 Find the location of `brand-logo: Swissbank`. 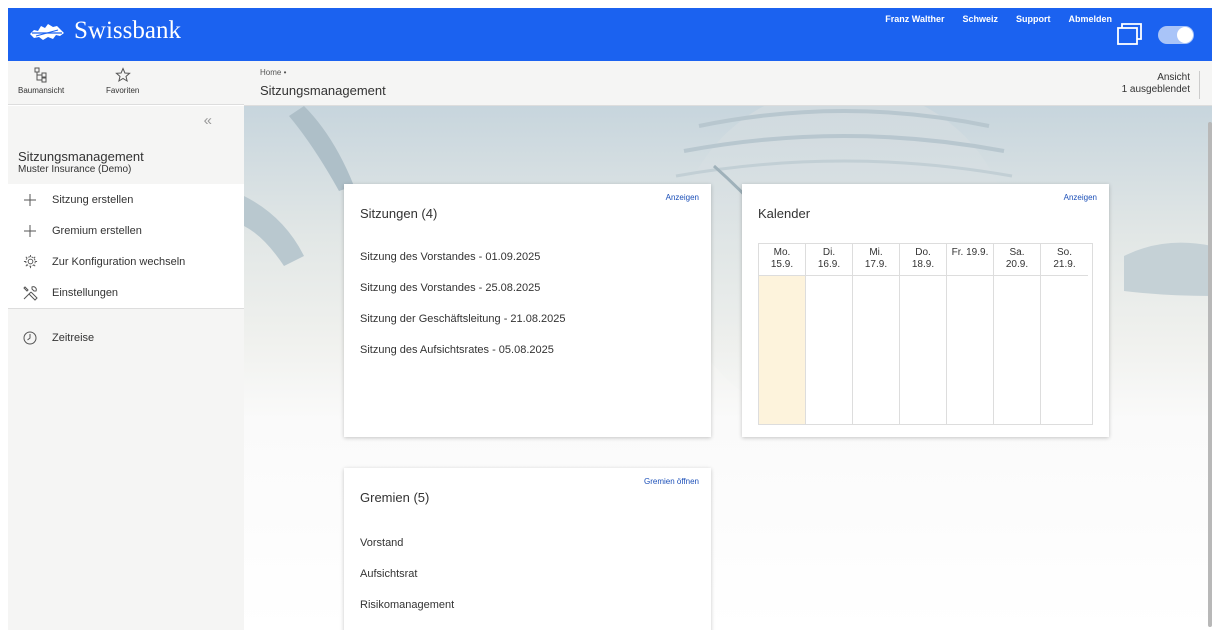

brand-logo: Swissbank is located at coordinates (104, 31).